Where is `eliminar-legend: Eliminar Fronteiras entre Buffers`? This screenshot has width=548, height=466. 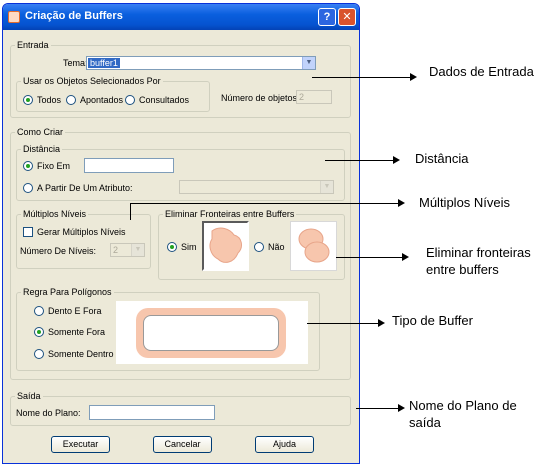
eliminar-legend: Eliminar Fronteiras entre Buffers is located at coordinates (230, 214).